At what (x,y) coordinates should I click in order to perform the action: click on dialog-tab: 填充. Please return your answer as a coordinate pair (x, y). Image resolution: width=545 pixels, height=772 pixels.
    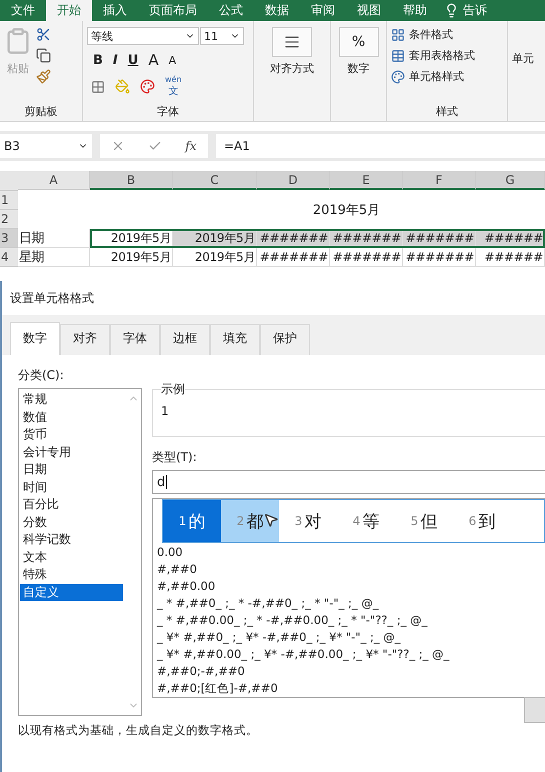
    Looking at the image, I should click on (235, 339).